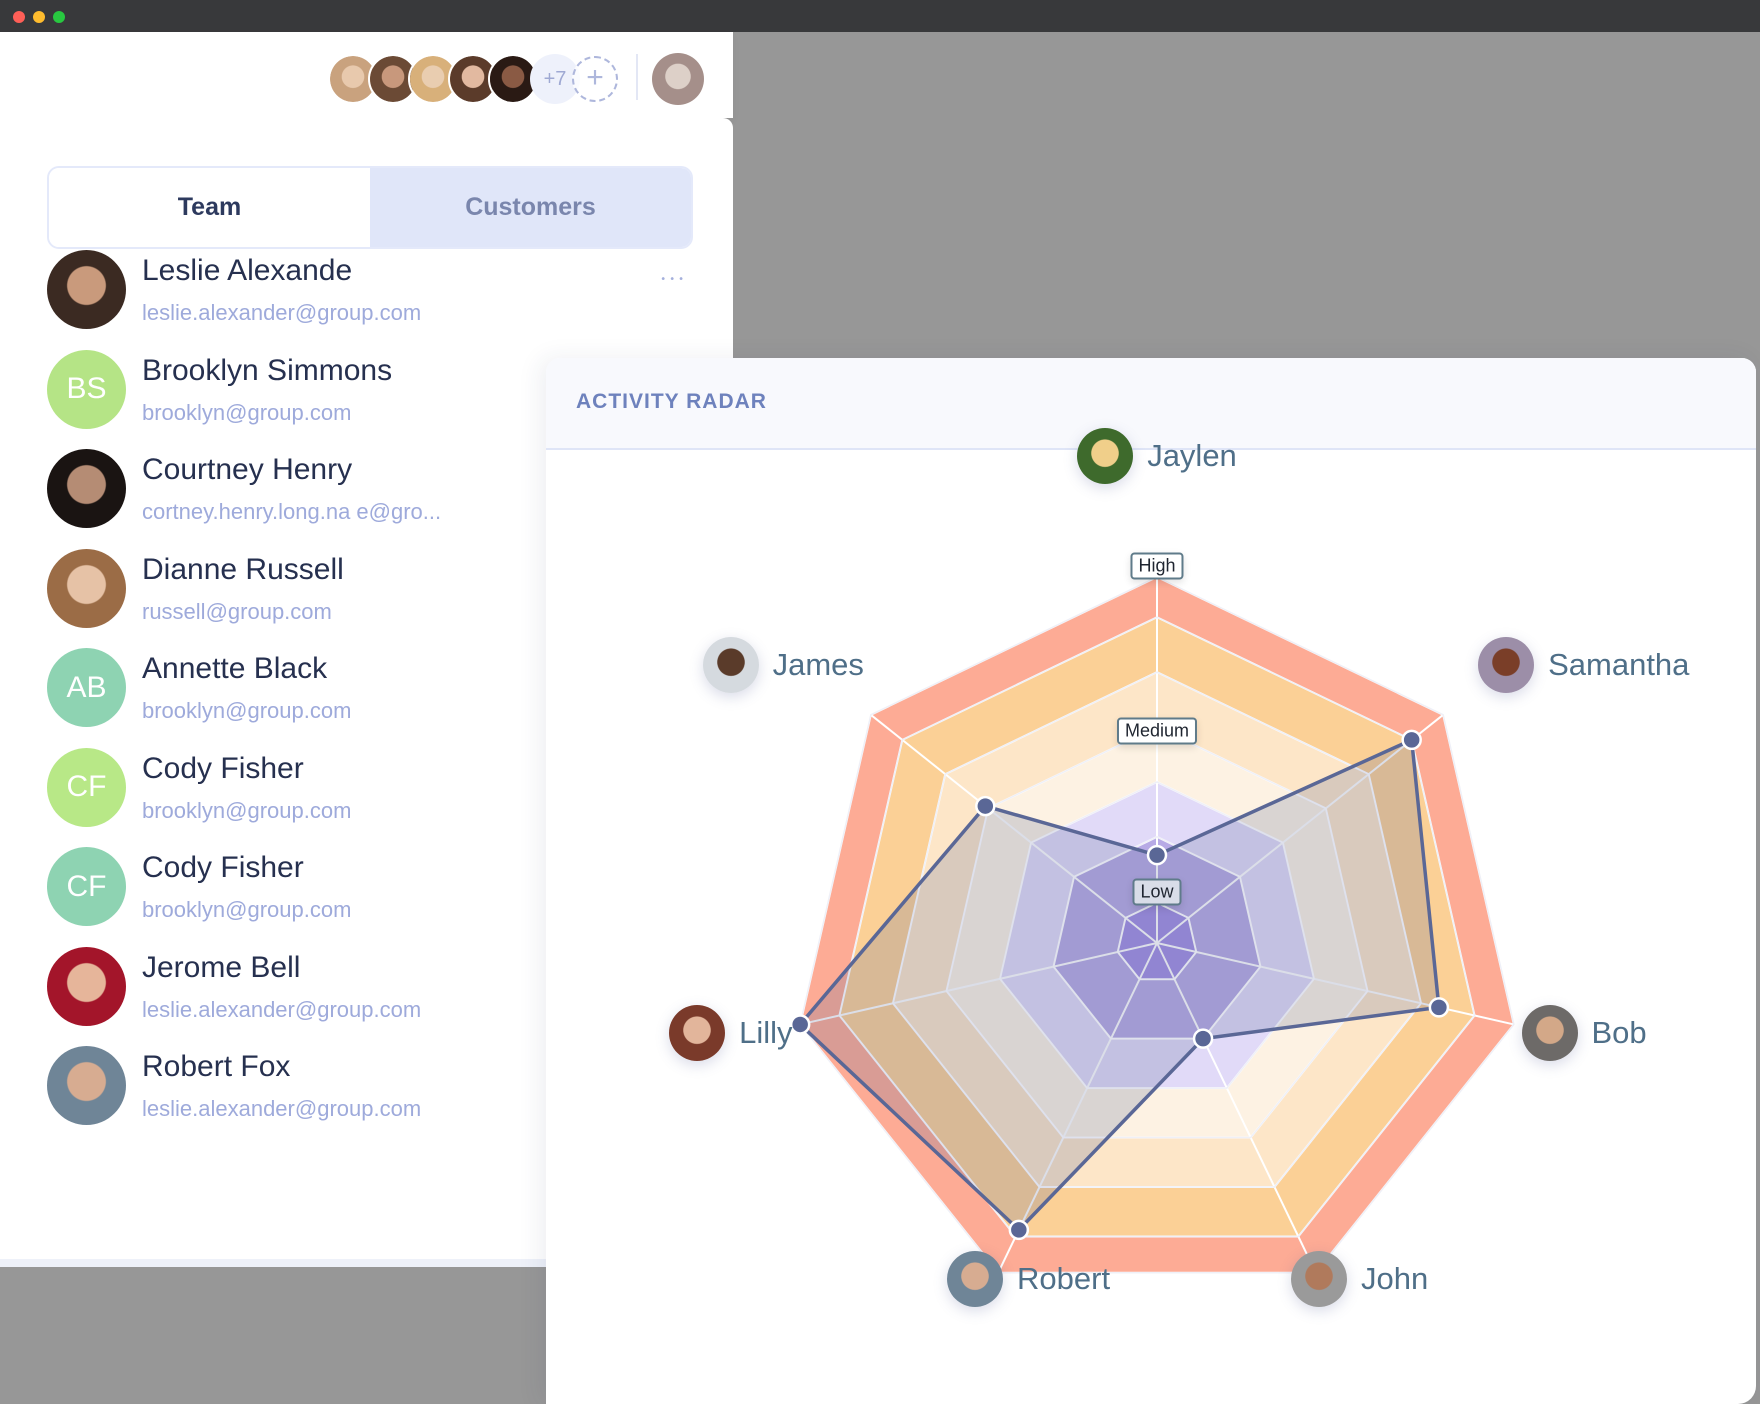 The image size is (1760, 1404). What do you see at coordinates (678, 79) in the screenshot?
I see `current-user-avatar` at bounding box center [678, 79].